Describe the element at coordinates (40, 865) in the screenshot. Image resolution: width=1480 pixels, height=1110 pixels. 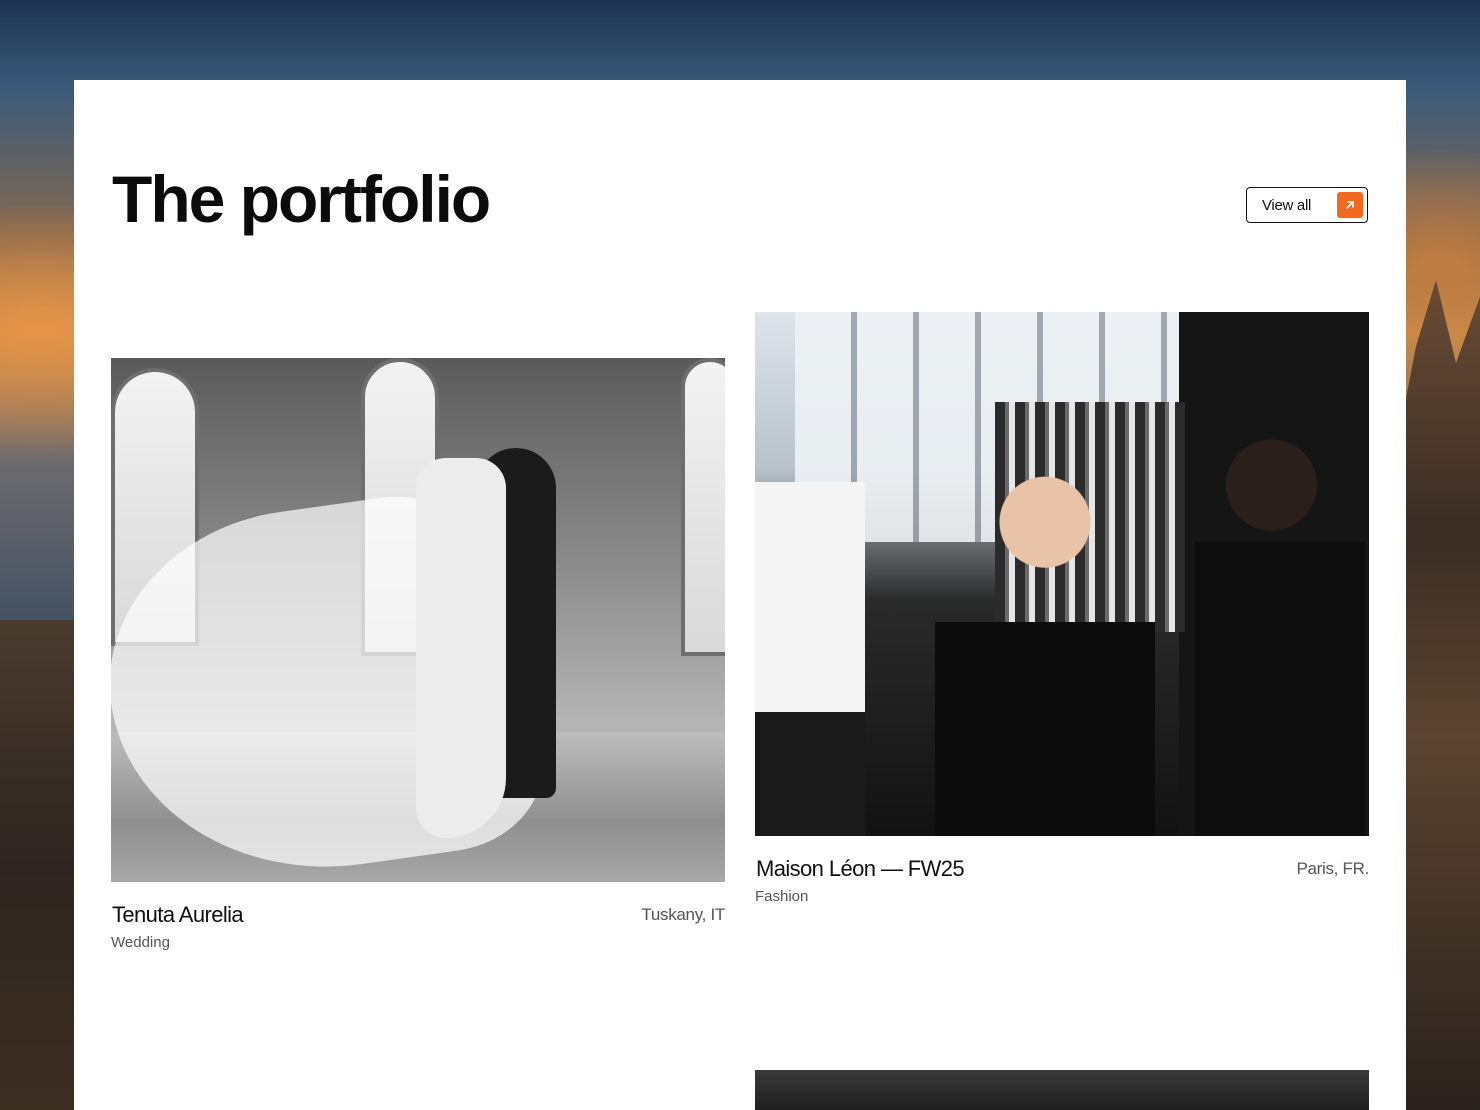
I see `background-mountain-left` at that location.